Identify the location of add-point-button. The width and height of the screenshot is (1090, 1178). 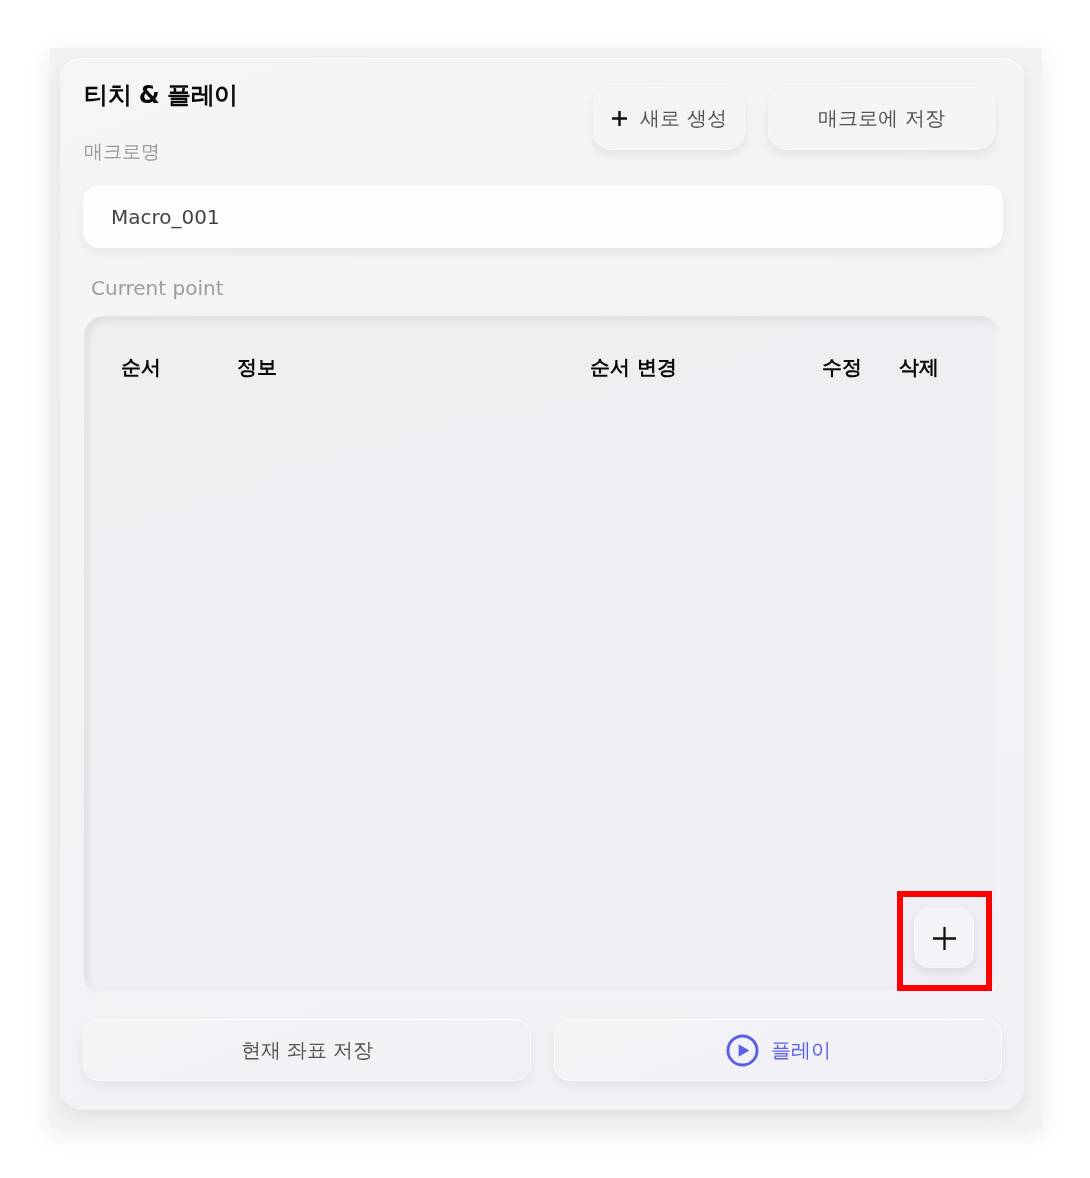
(944, 938).